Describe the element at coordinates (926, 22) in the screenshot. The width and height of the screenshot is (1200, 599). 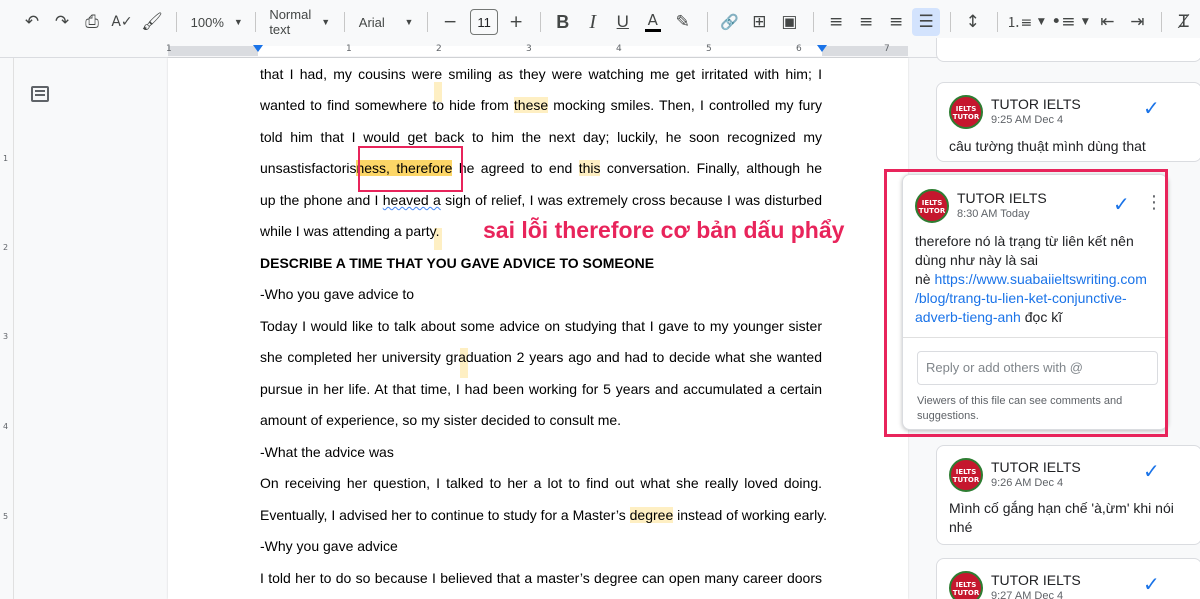
I see `justify-icon: ☰` at that location.